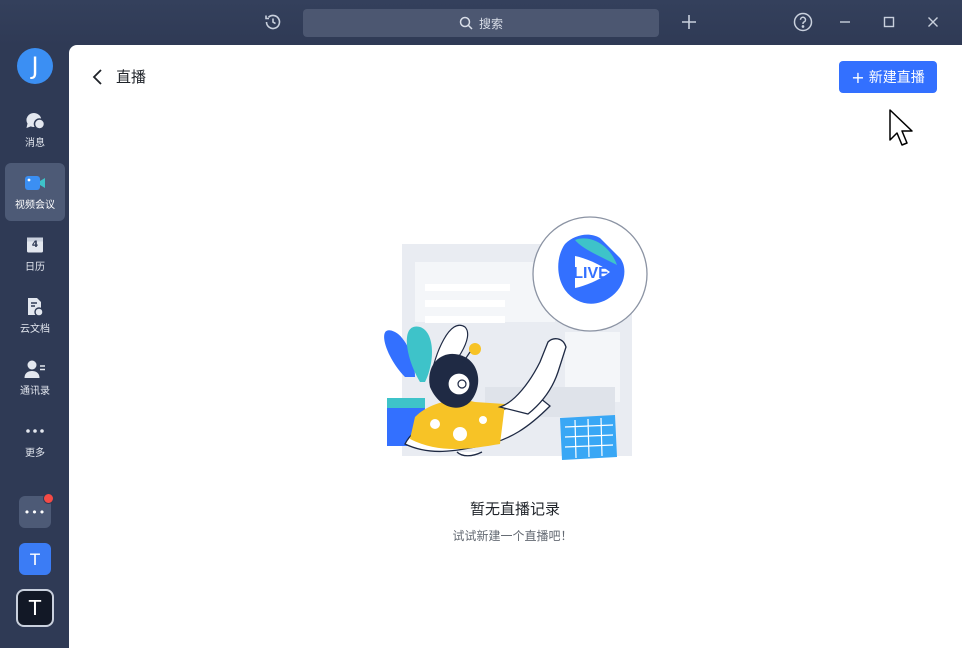 This screenshot has width=962, height=648. I want to click on empty-state-illustration: LIVE, so click(515, 343).